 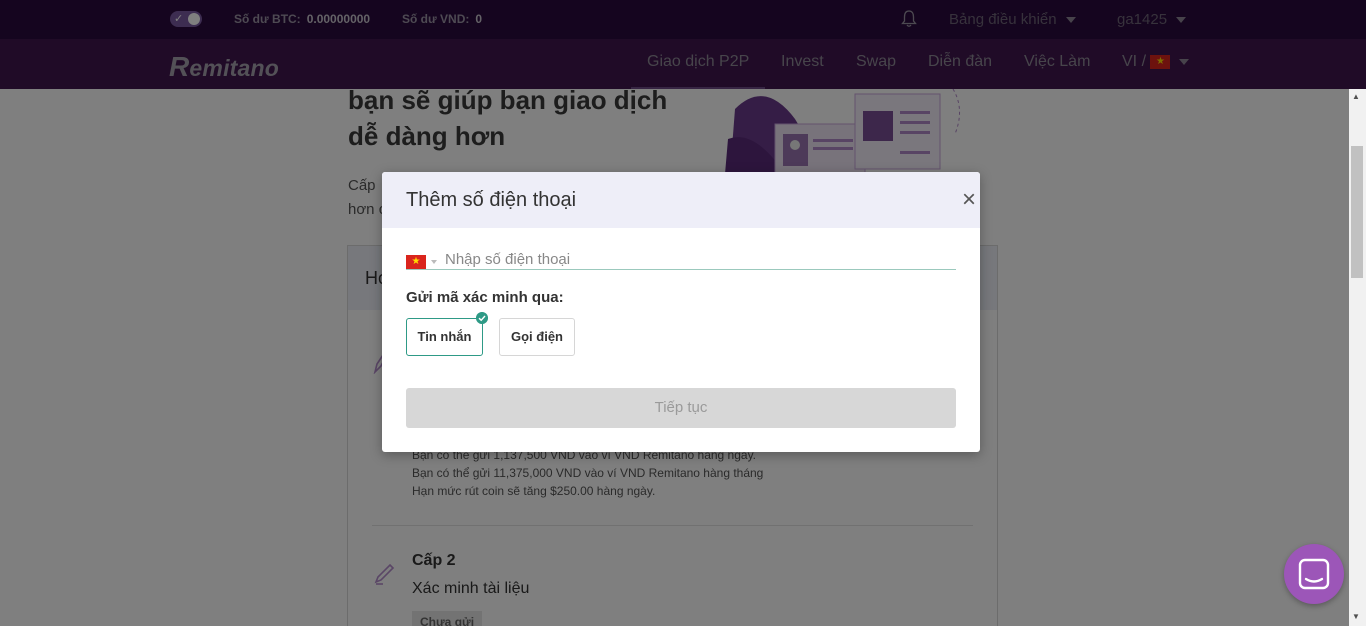 What do you see at coordinates (485, 297) in the screenshot?
I see `send-code-label: Gửi mã xác minh qua:` at bounding box center [485, 297].